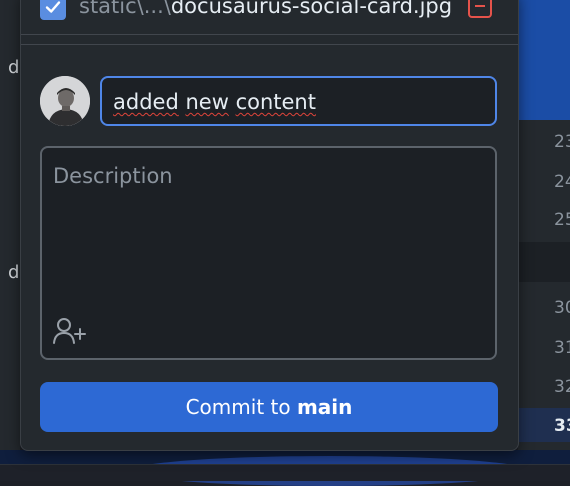 The width and height of the screenshot is (570, 486). Describe the element at coordinates (562, 182) in the screenshot. I see `line-number: 24` at that location.